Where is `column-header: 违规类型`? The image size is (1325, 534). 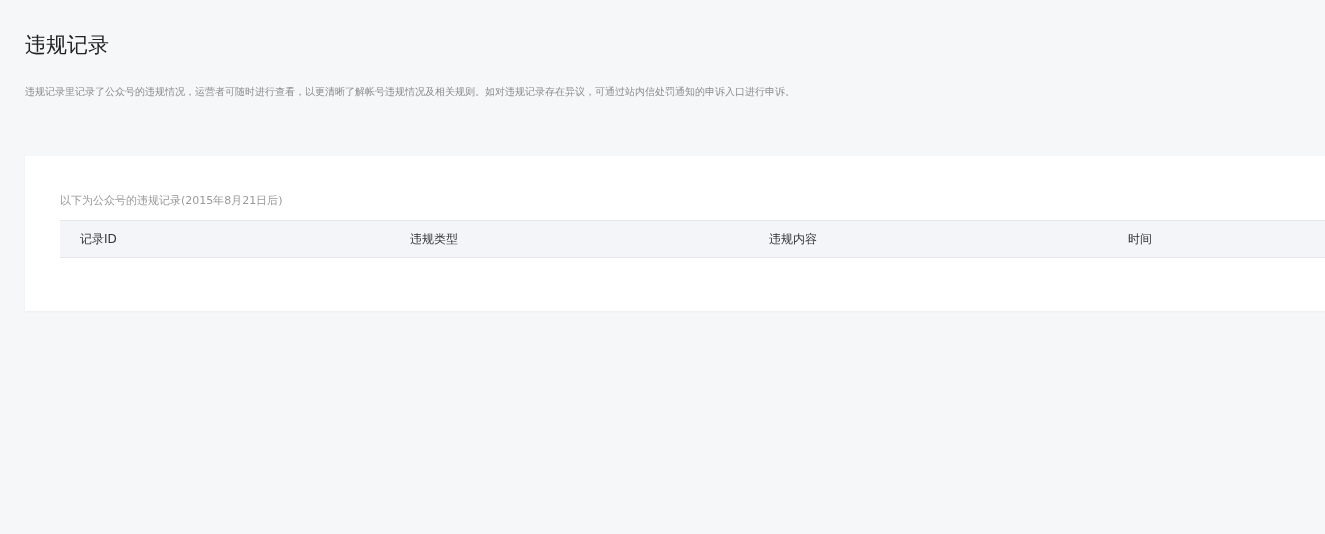
column-header: 违规类型 is located at coordinates (433, 239).